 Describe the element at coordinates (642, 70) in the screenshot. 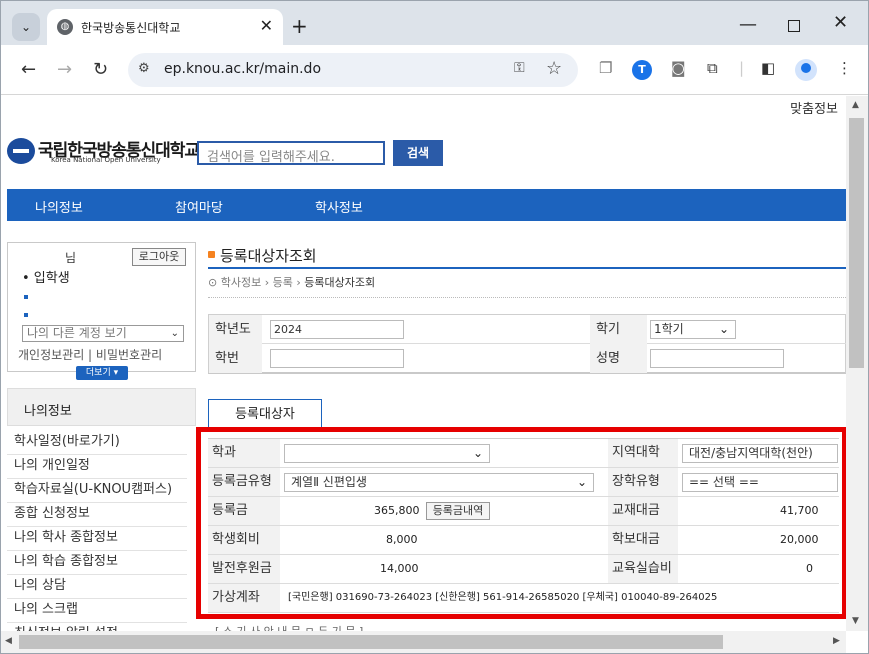

I see `translate-extension-icon: T` at that location.